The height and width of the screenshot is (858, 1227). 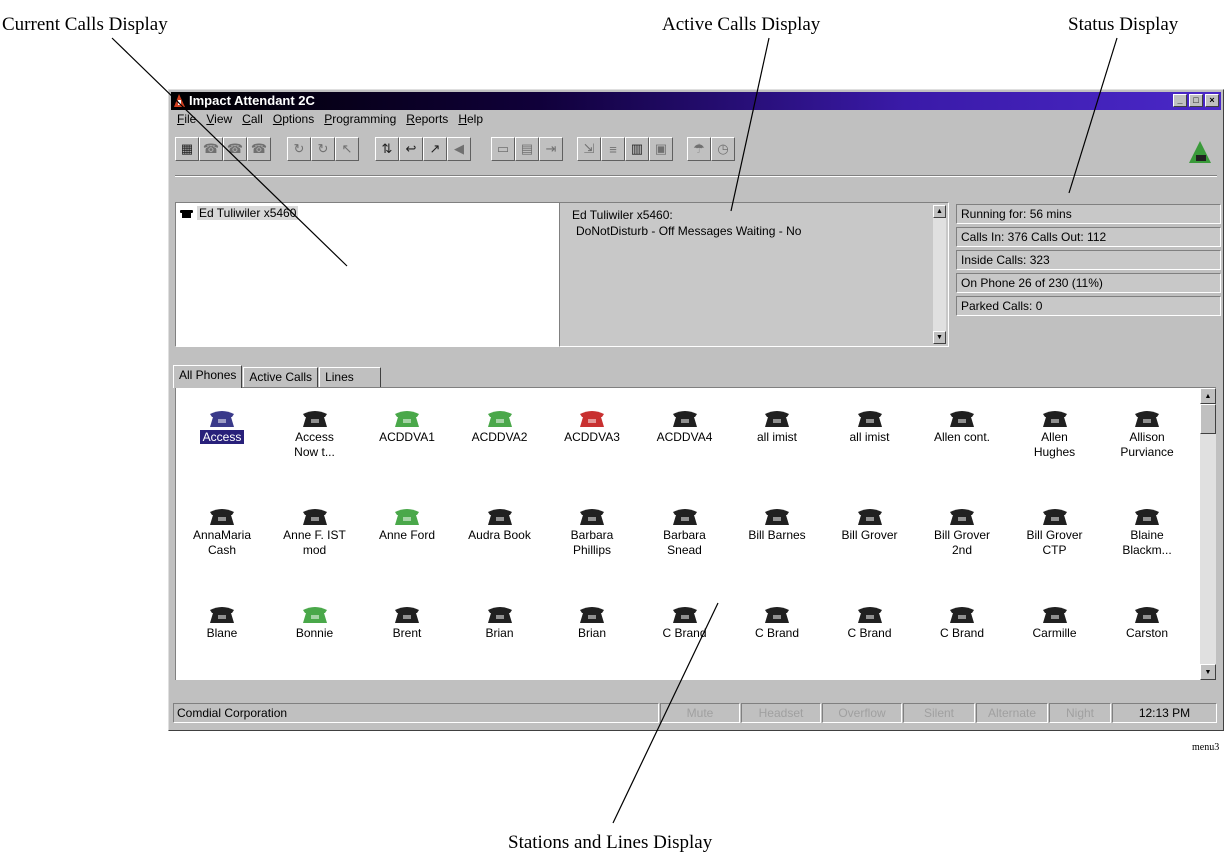 What do you see at coordinates (361, 121) in the screenshot?
I see `menu-programming: Programming` at bounding box center [361, 121].